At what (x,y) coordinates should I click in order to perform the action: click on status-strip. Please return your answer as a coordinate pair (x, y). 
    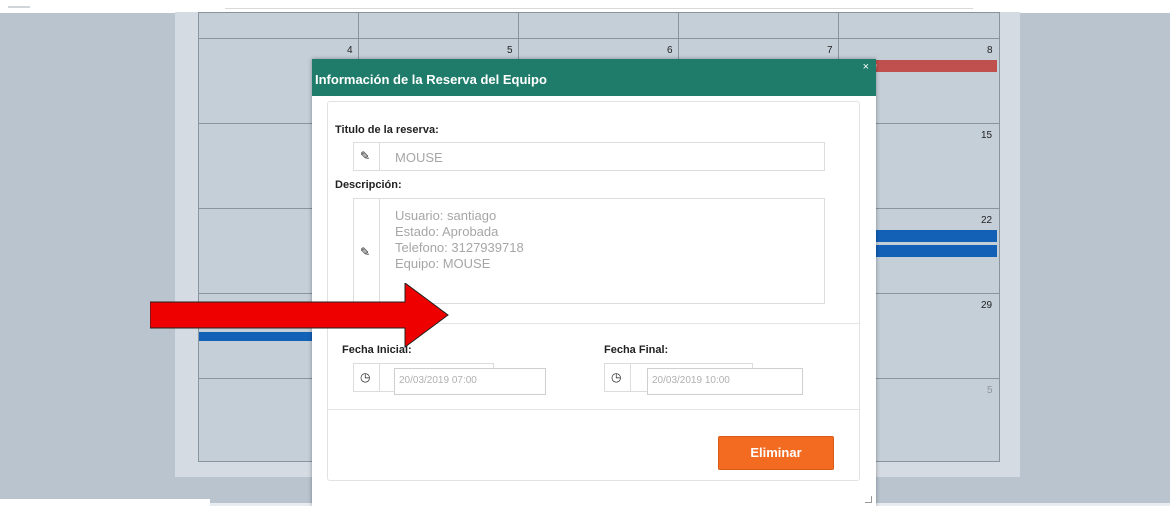
    Looking at the image, I should click on (105, 502).